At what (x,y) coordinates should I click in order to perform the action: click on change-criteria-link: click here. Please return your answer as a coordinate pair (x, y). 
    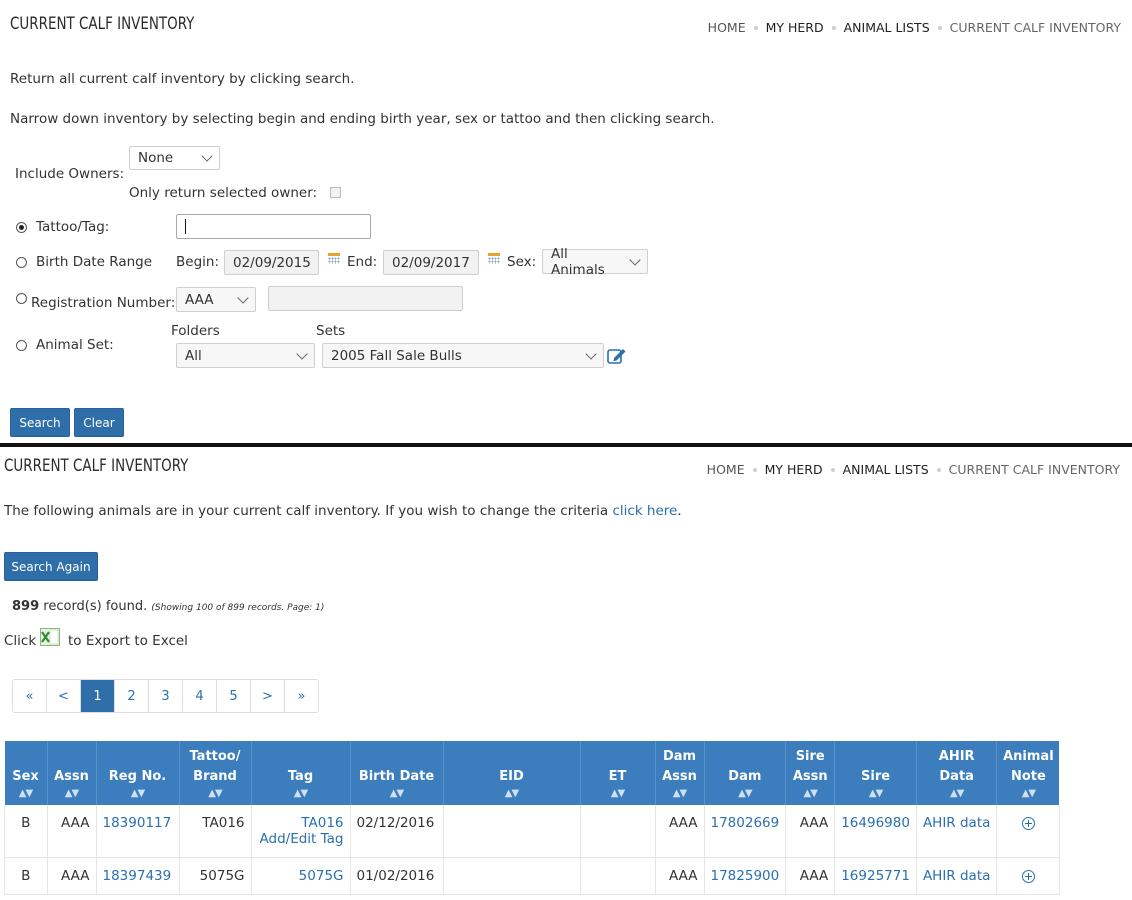
    Looking at the image, I should click on (644, 511).